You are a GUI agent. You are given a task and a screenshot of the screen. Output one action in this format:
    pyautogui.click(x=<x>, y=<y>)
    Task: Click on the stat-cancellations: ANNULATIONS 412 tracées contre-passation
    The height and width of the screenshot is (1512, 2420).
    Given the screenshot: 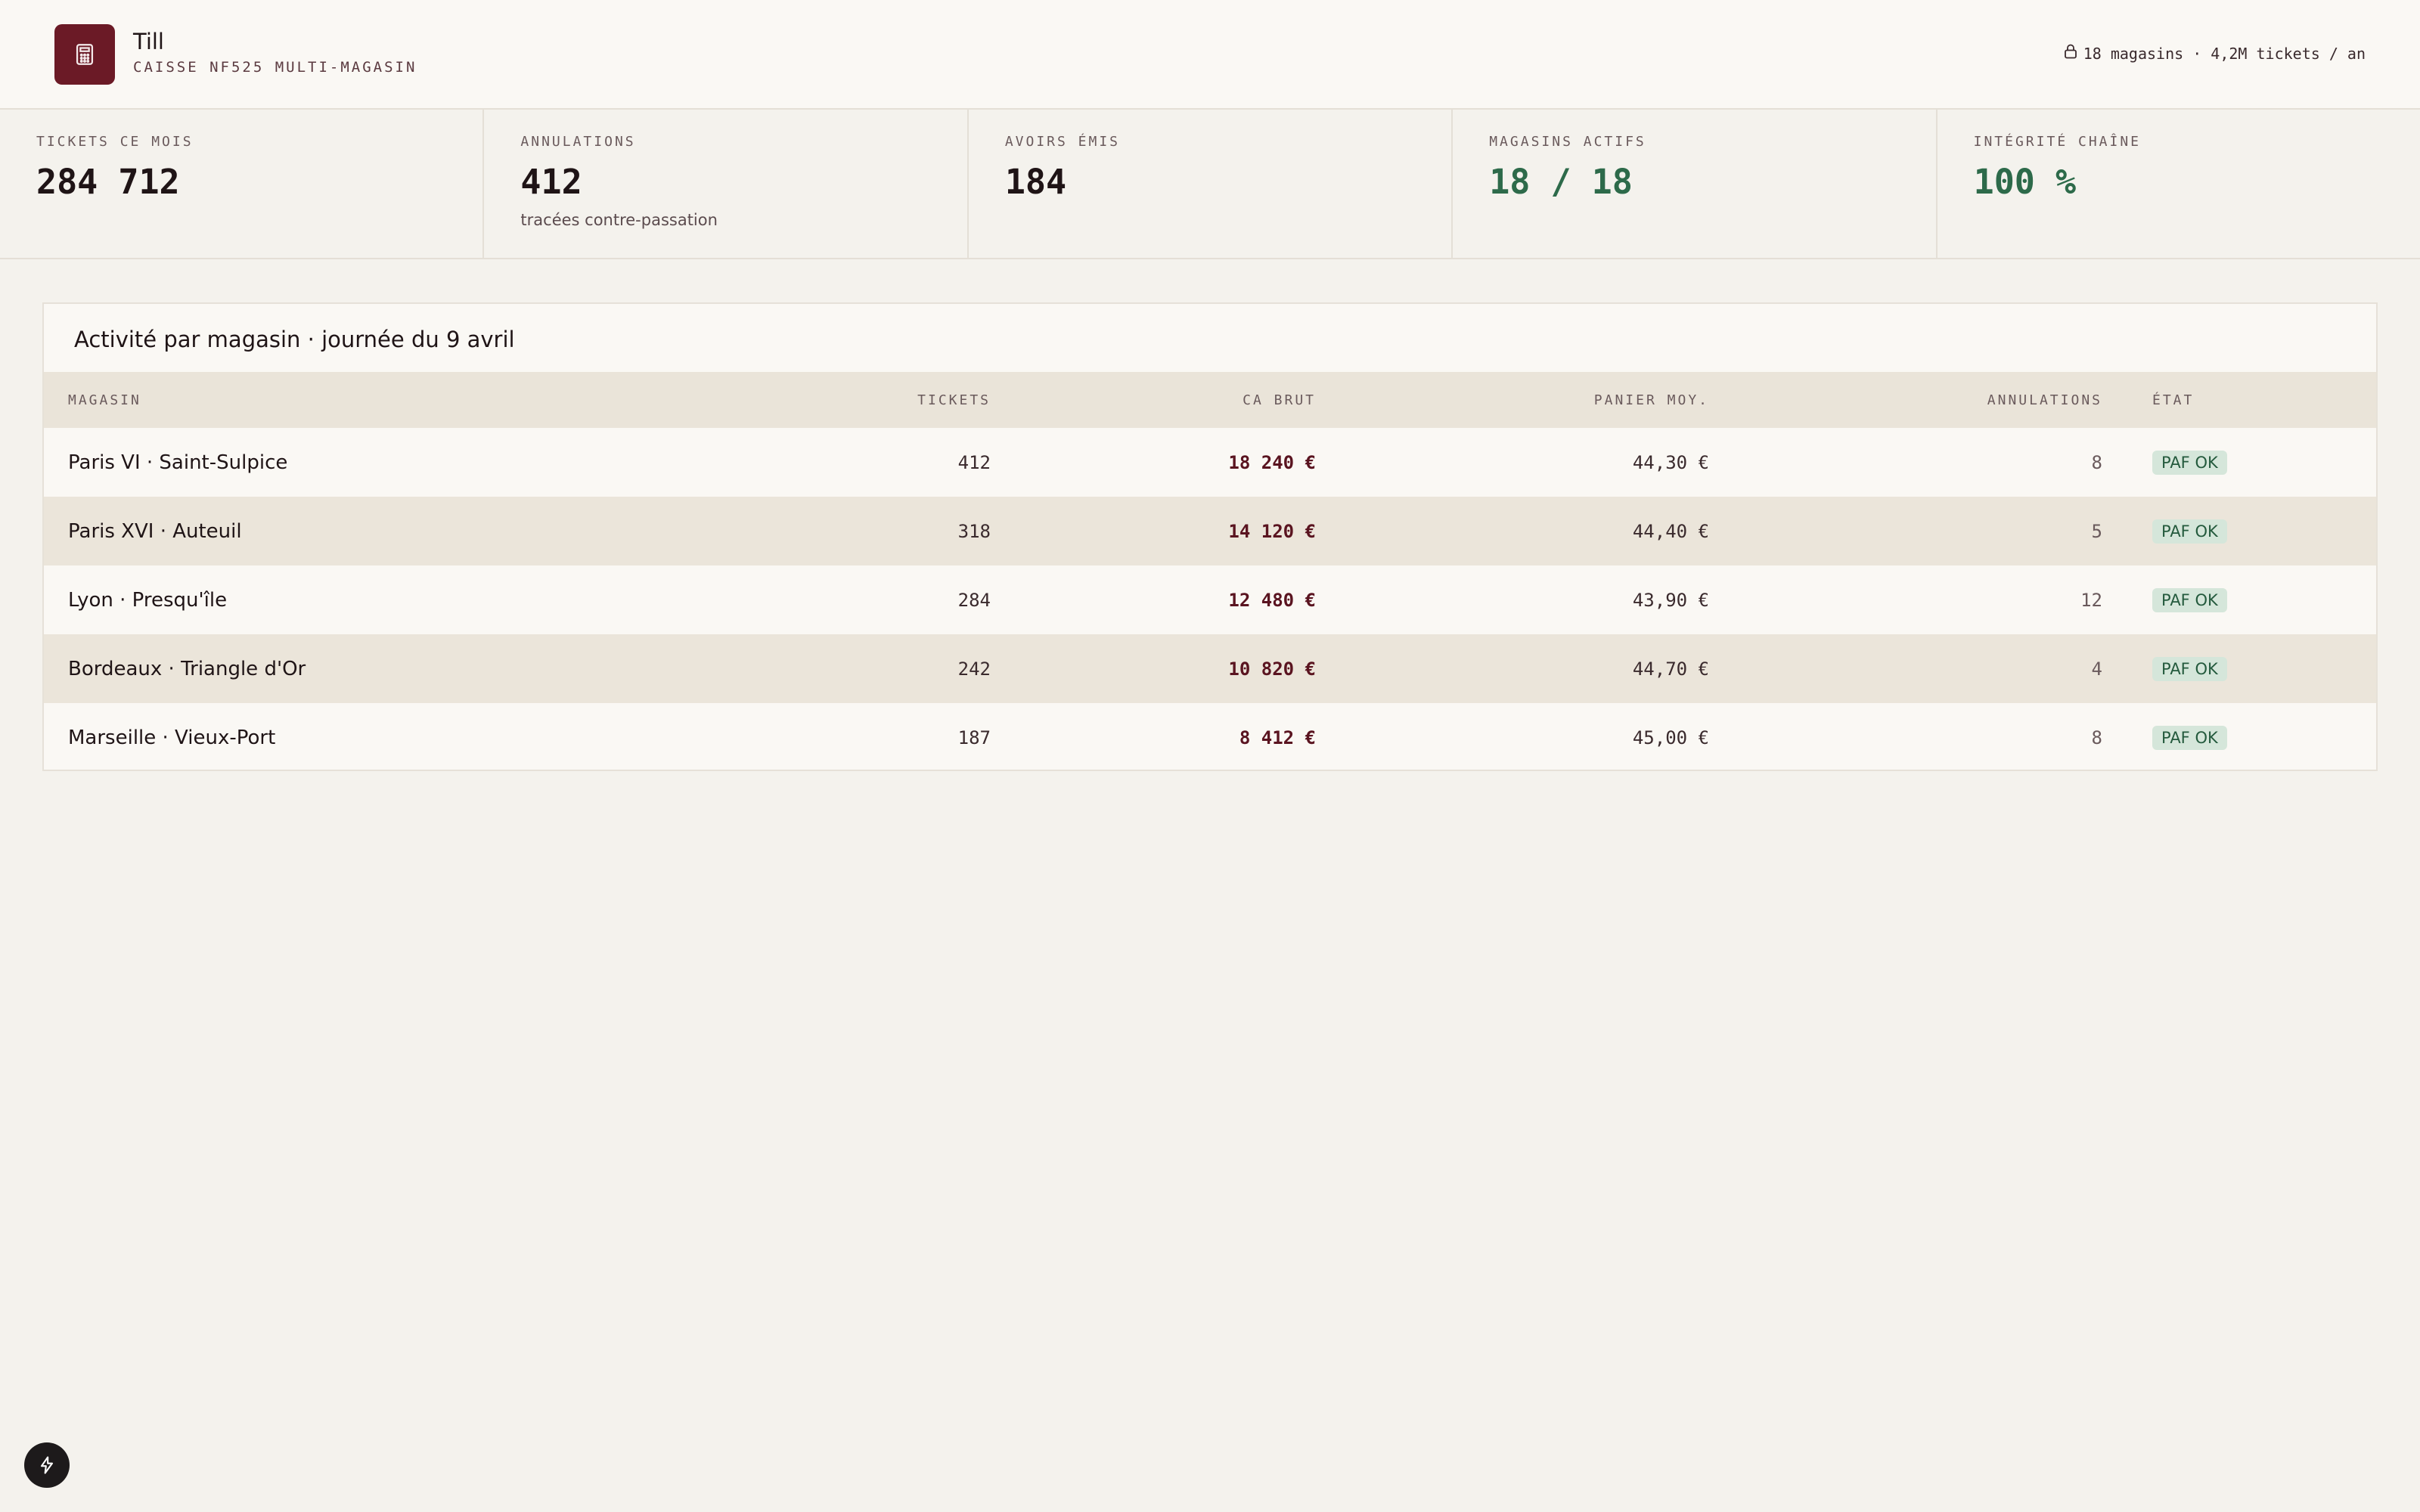 What is the action you would take?
    pyautogui.click(x=726, y=184)
    